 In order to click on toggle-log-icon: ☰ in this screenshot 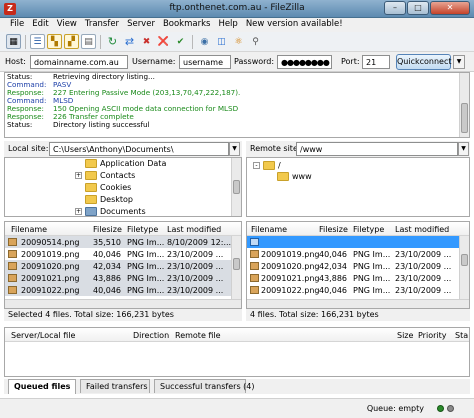, I will do `click(37, 41)`.